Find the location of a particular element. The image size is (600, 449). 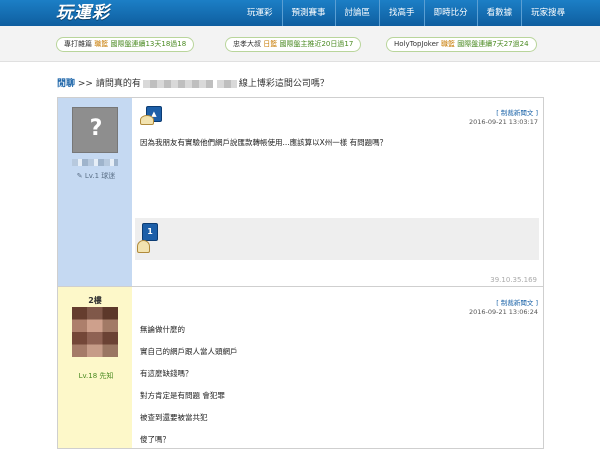

breadcrumb: 閒聊 >> 請問真的有 線上博彩這間公司嗎？ is located at coordinates (193, 82).